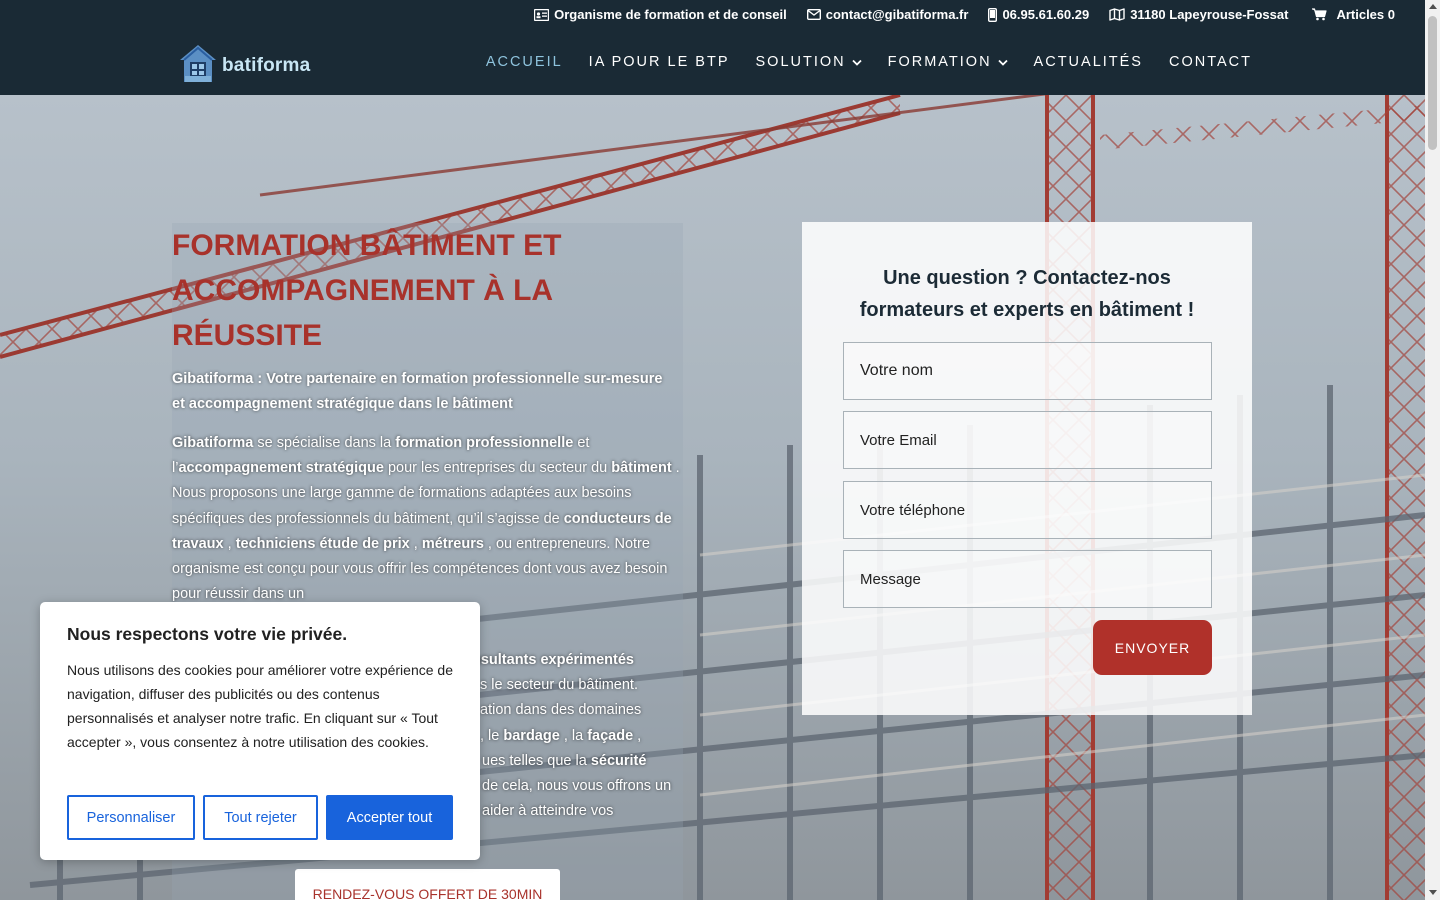 The image size is (1440, 900). I want to click on nav-item-label: ACCUEIL, so click(524, 62).